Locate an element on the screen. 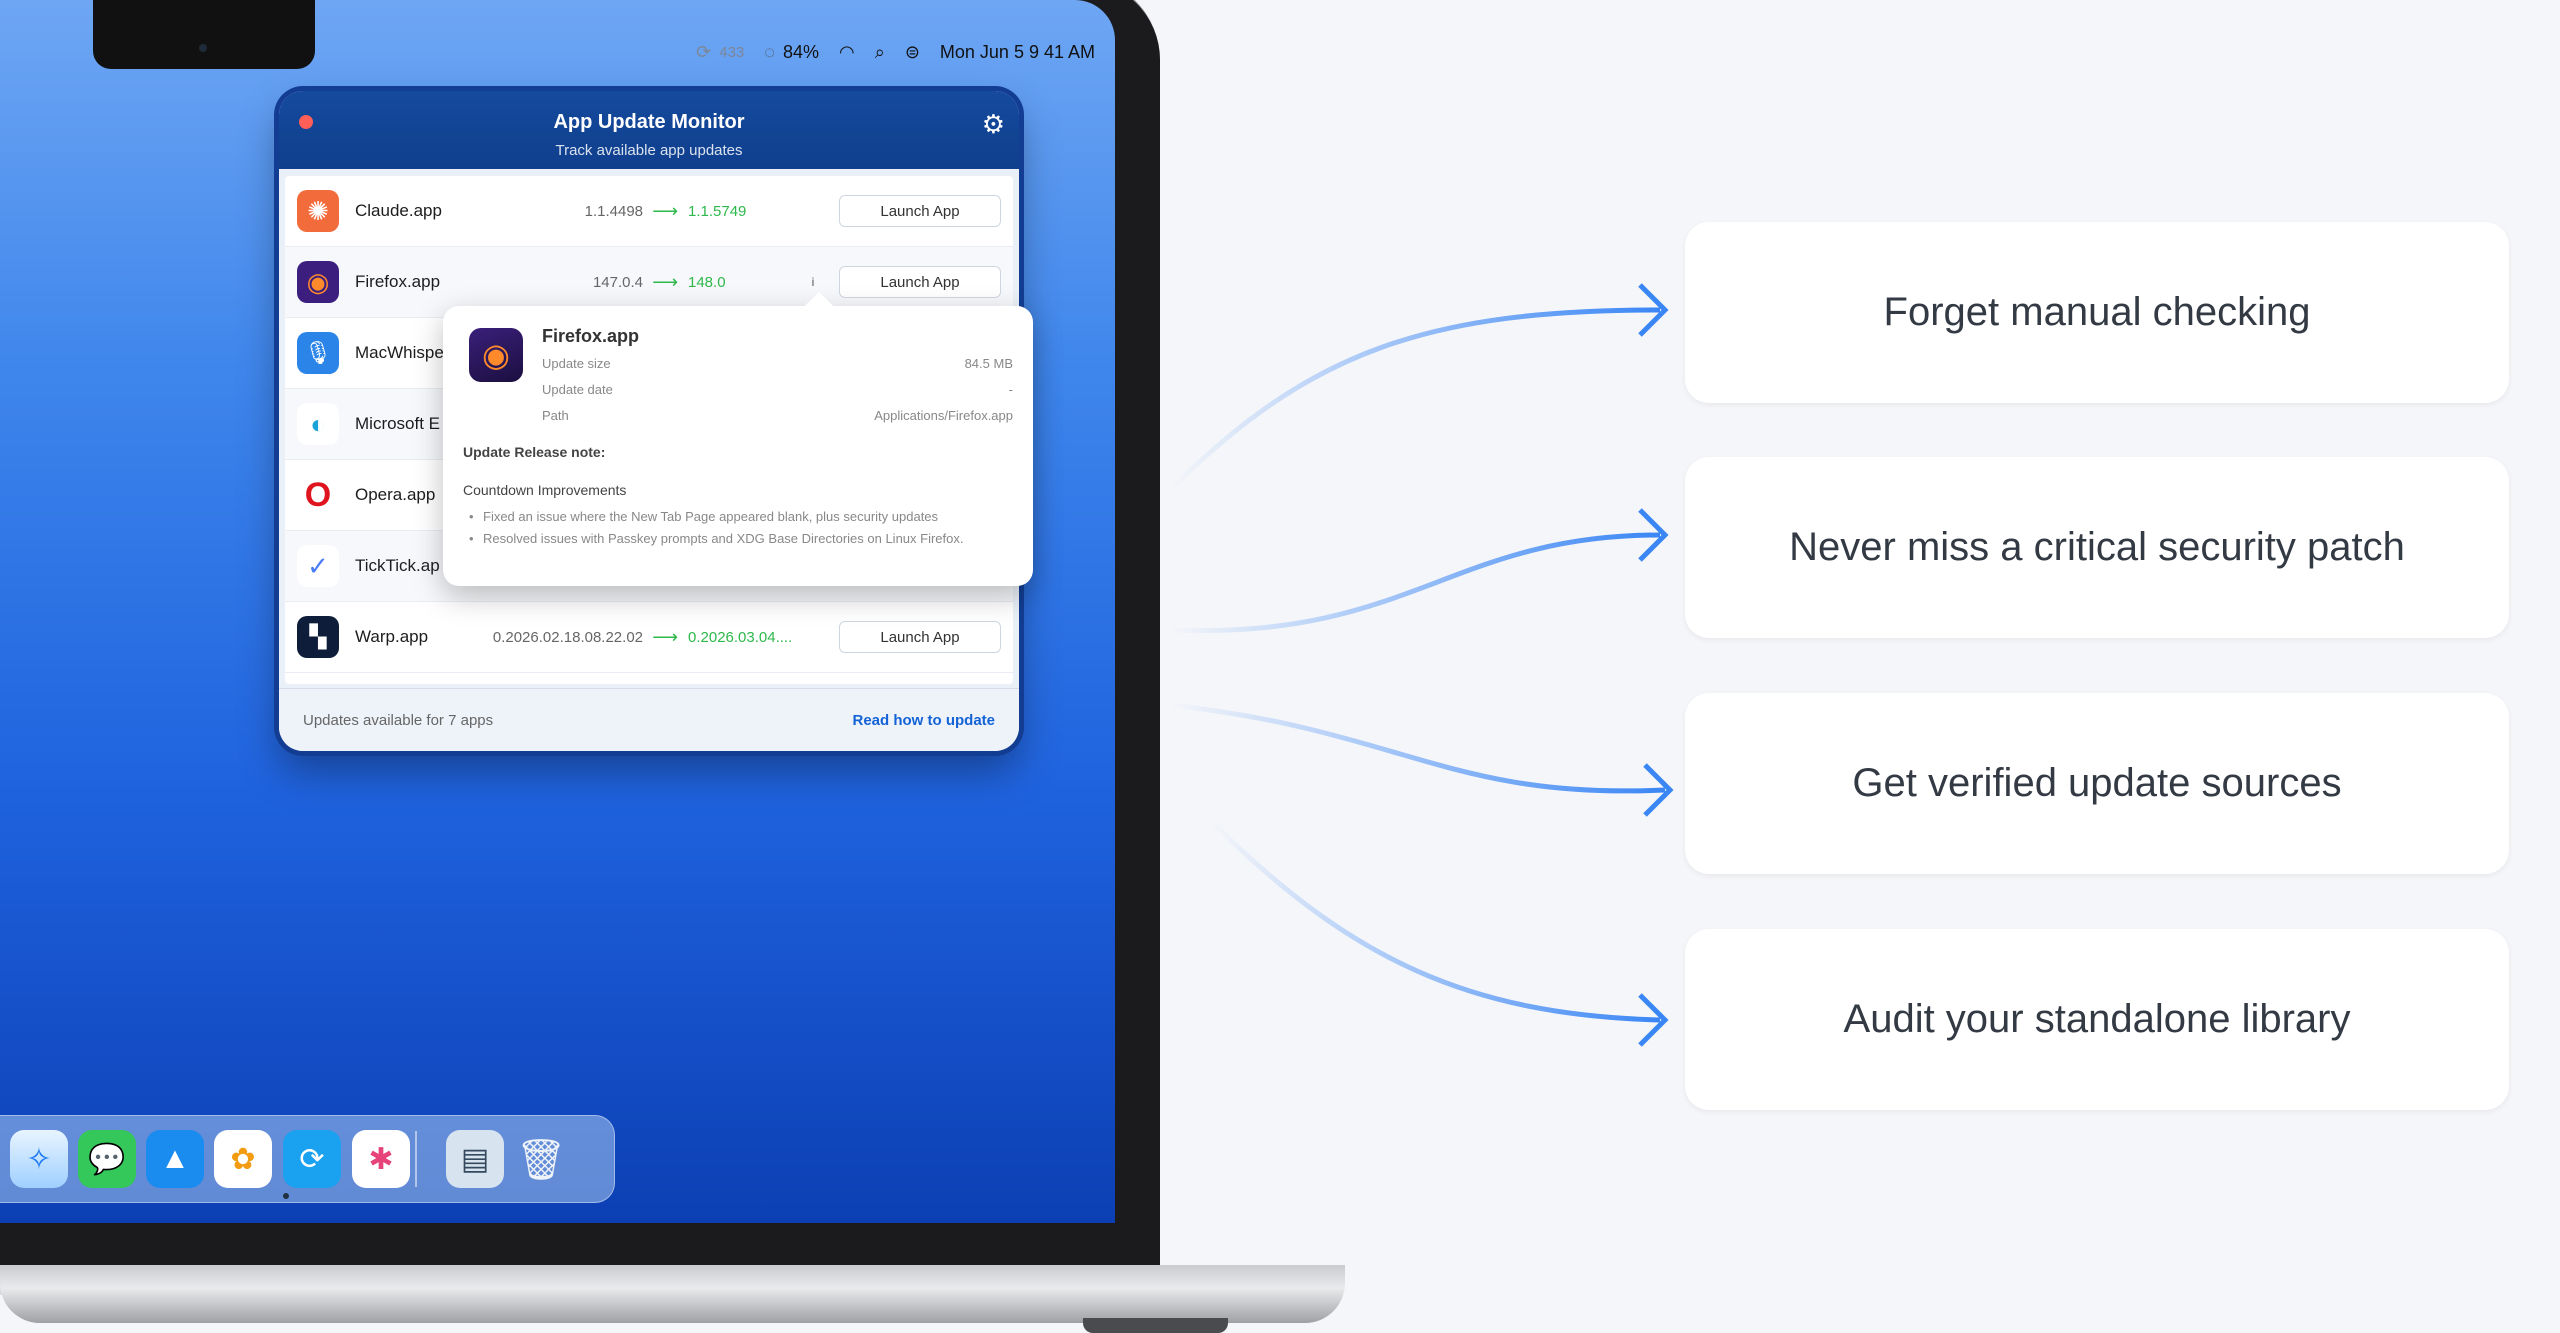  camera-icon is located at coordinates (203, 48).